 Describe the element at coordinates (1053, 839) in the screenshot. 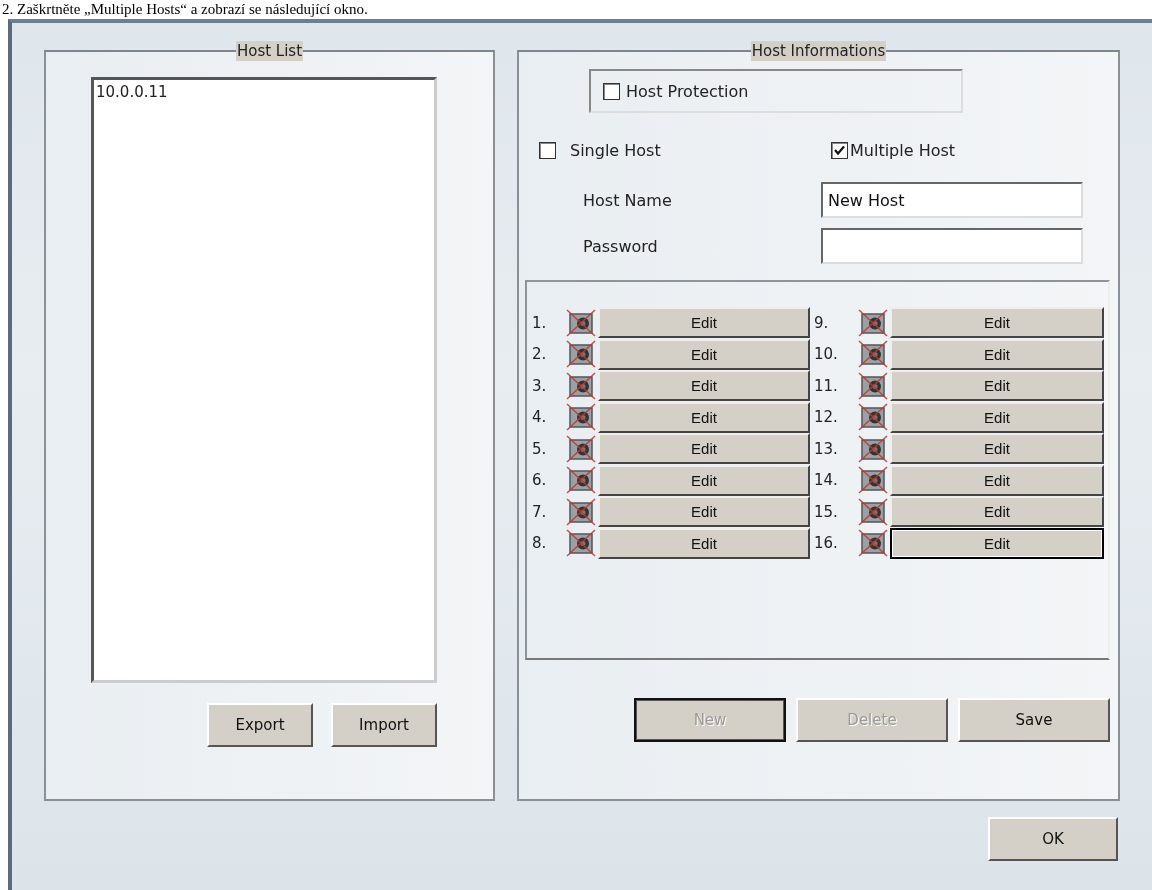

I see `ok-button: OK` at that location.